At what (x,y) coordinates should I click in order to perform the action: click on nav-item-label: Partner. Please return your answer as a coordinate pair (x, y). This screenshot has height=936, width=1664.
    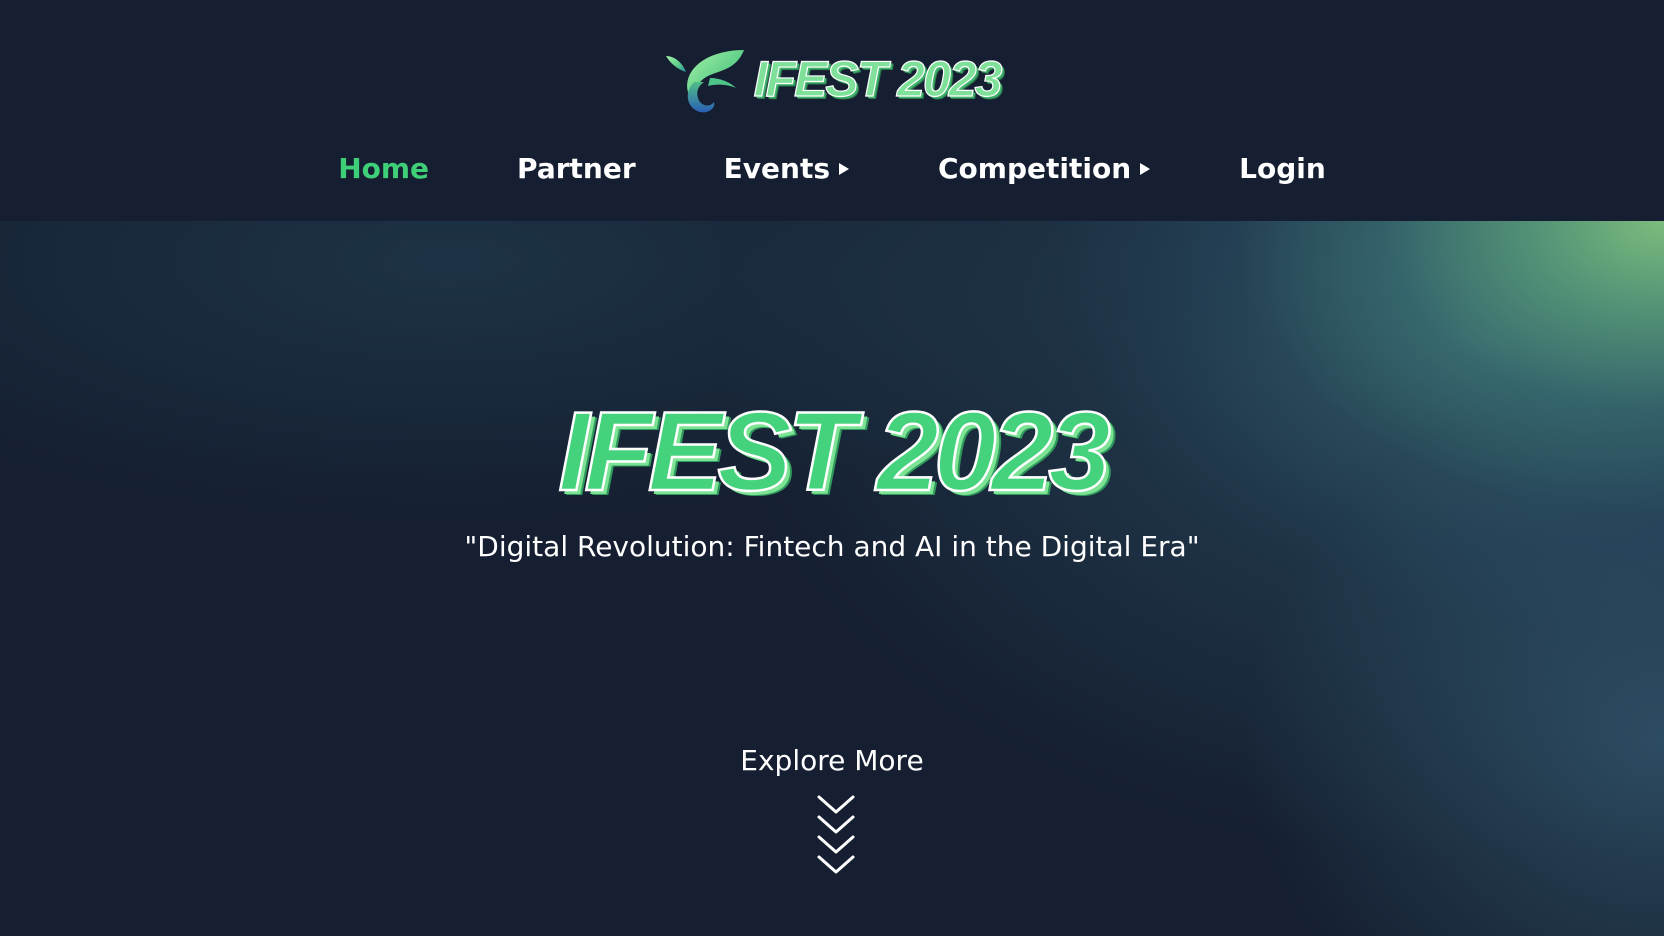
    Looking at the image, I should click on (576, 168).